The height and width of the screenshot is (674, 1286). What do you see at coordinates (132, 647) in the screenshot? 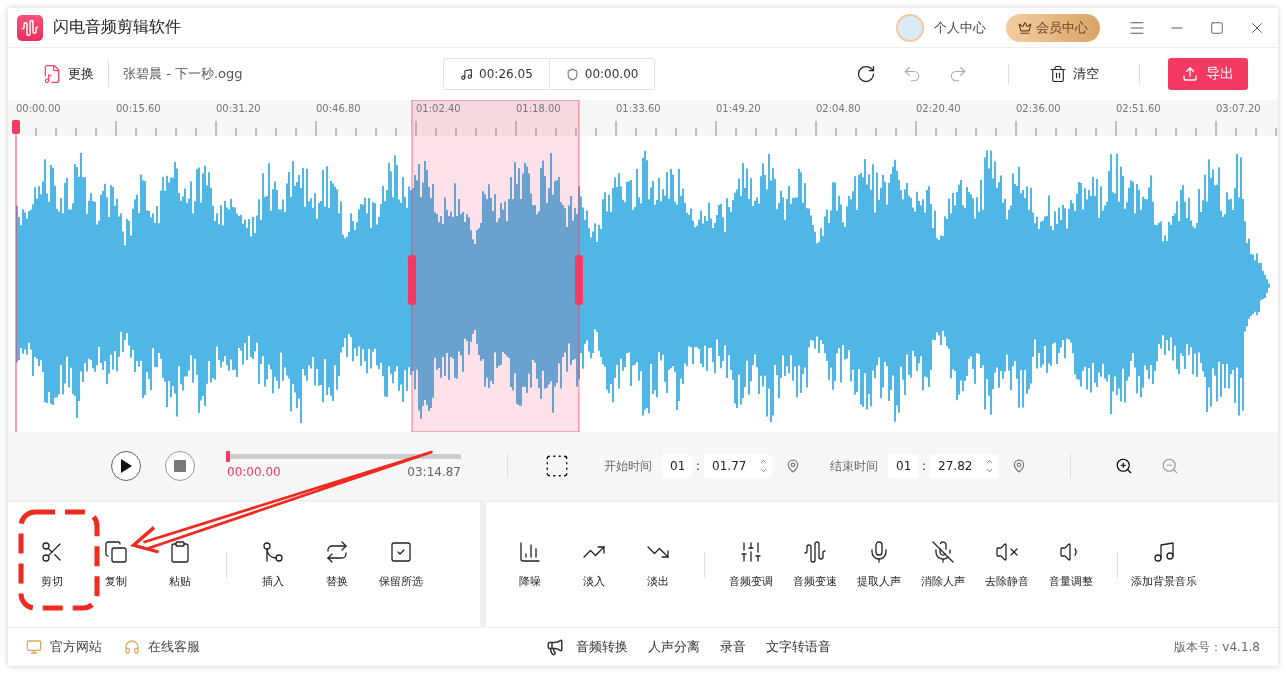
I see `headset-icon` at bounding box center [132, 647].